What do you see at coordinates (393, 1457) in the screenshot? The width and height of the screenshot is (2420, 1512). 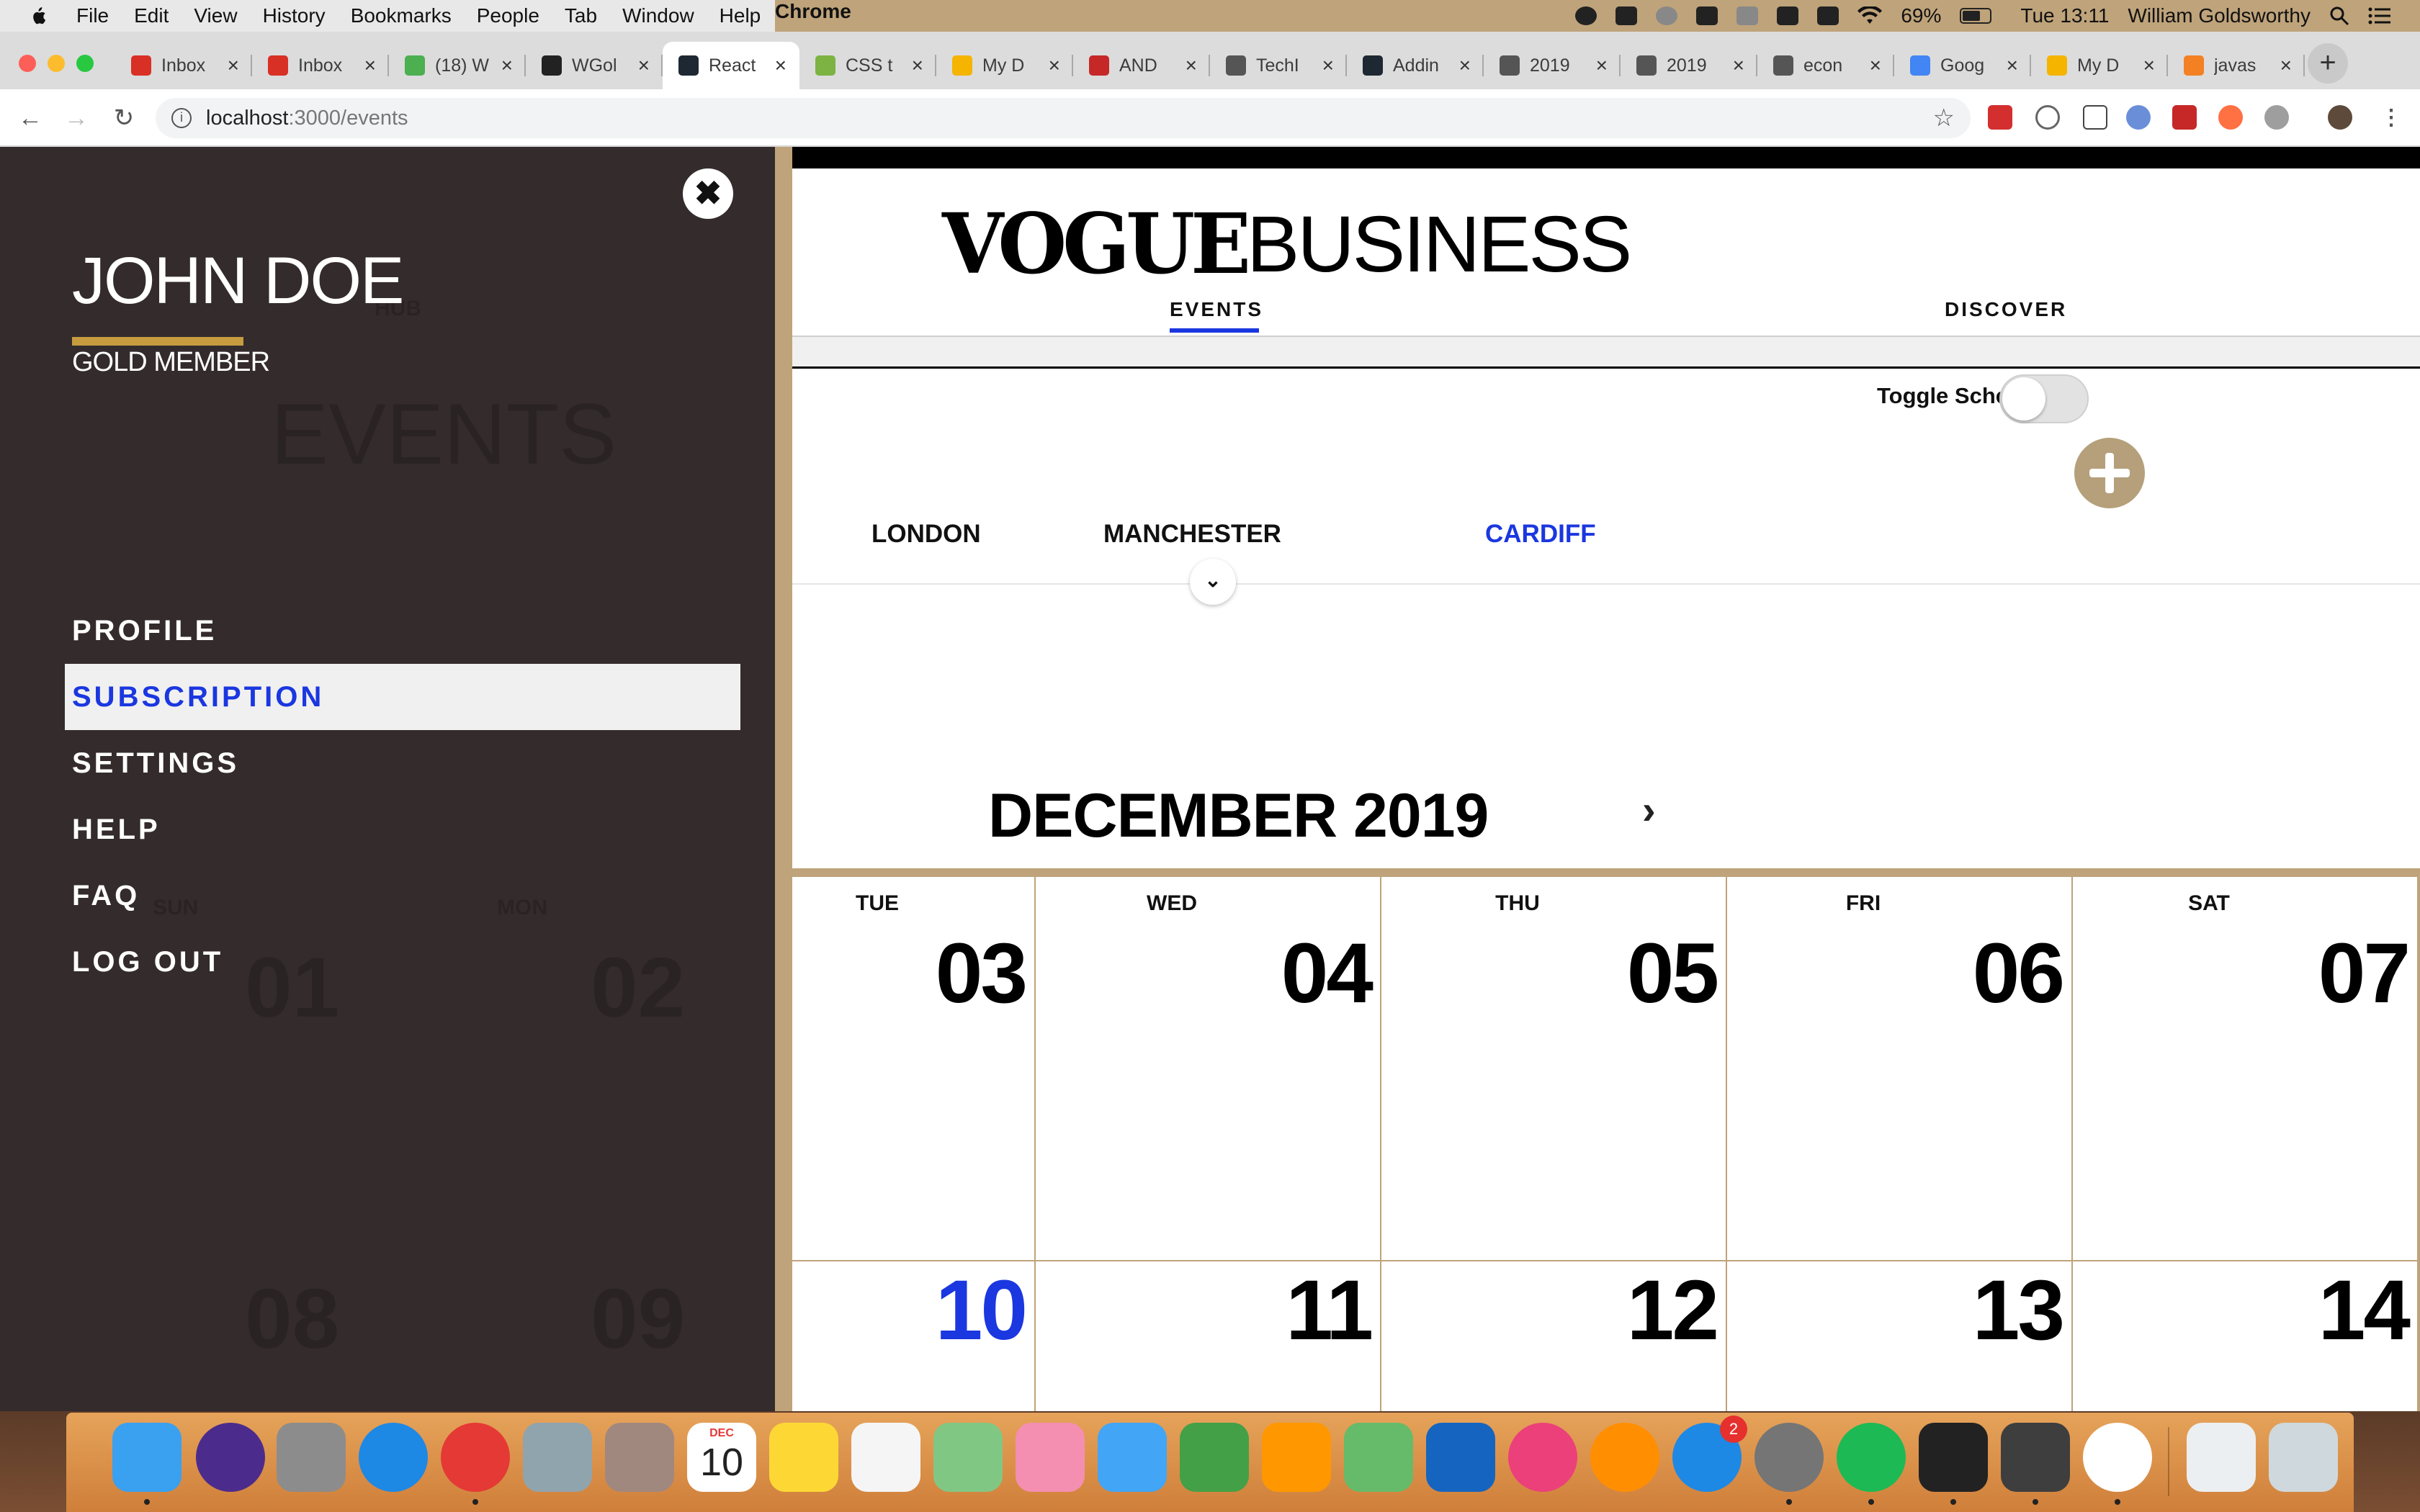 I see `safari-icon` at bounding box center [393, 1457].